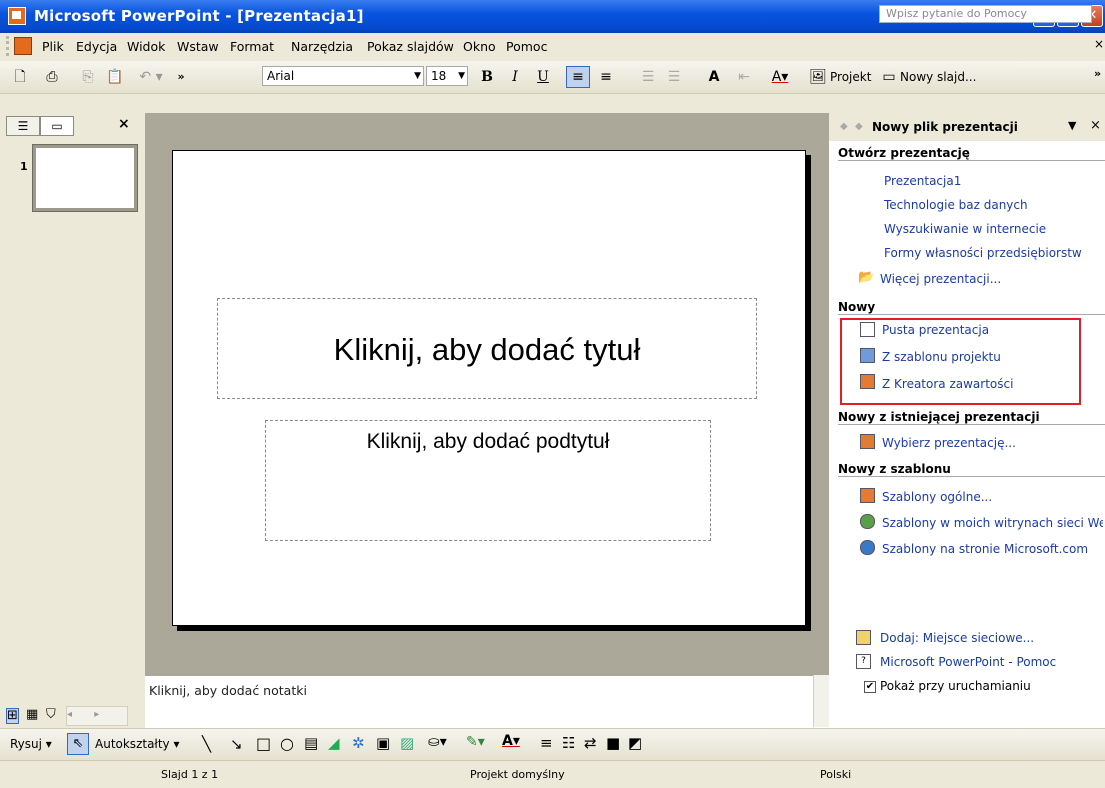 This screenshot has height=788, width=1105. I want to click on normal-view-icon: ⊞, so click(12, 716).